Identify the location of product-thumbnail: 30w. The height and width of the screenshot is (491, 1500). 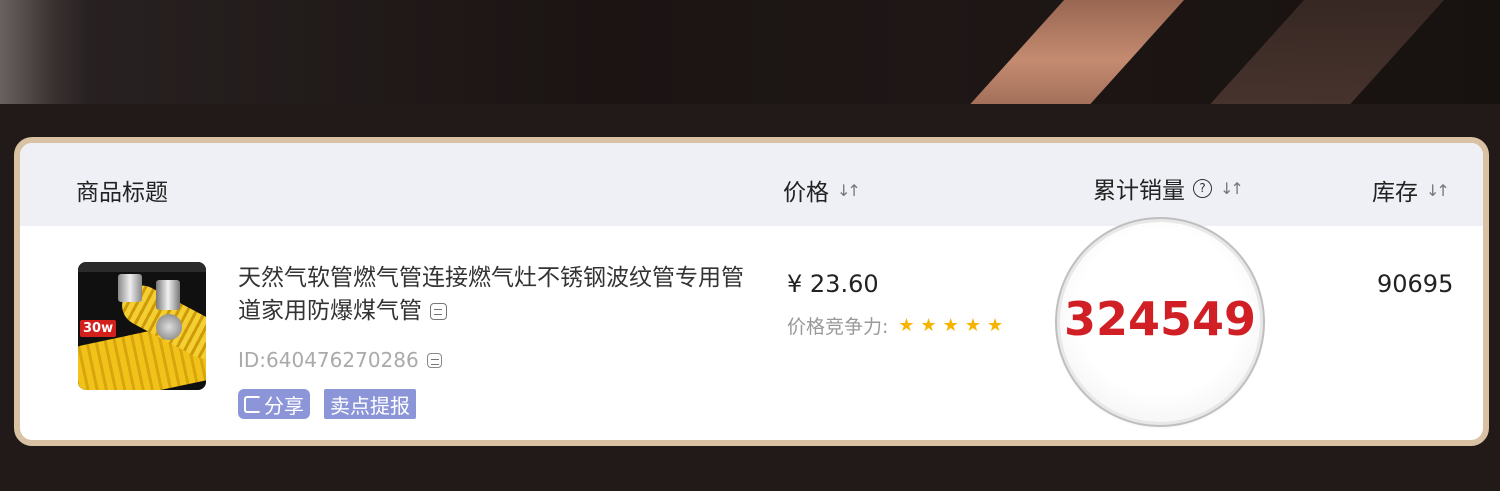
(142, 326).